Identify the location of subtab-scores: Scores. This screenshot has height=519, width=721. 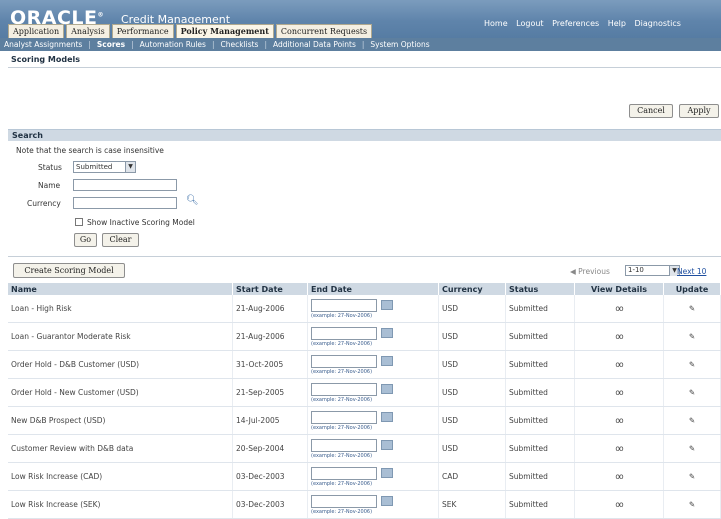
(111, 44).